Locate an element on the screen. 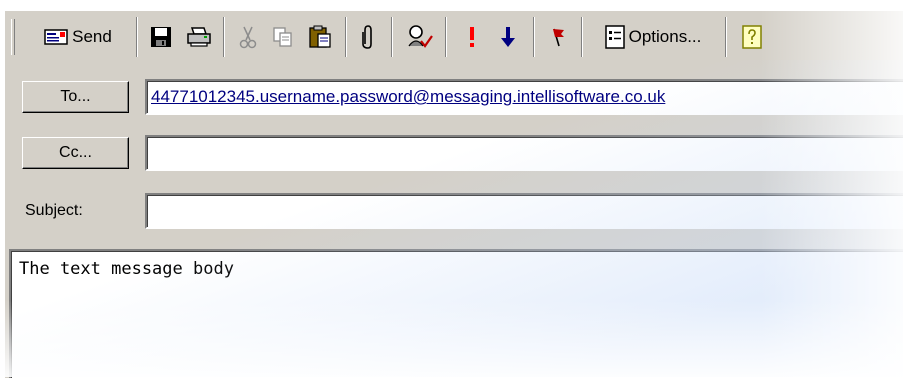 Image resolution: width=903 pixels, height=378 pixels. importance-low-button is located at coordinates (508, 37).